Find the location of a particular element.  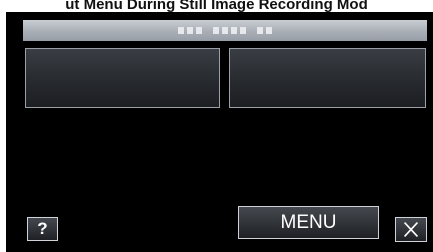

close-icon is located at coordinates (411, 229).